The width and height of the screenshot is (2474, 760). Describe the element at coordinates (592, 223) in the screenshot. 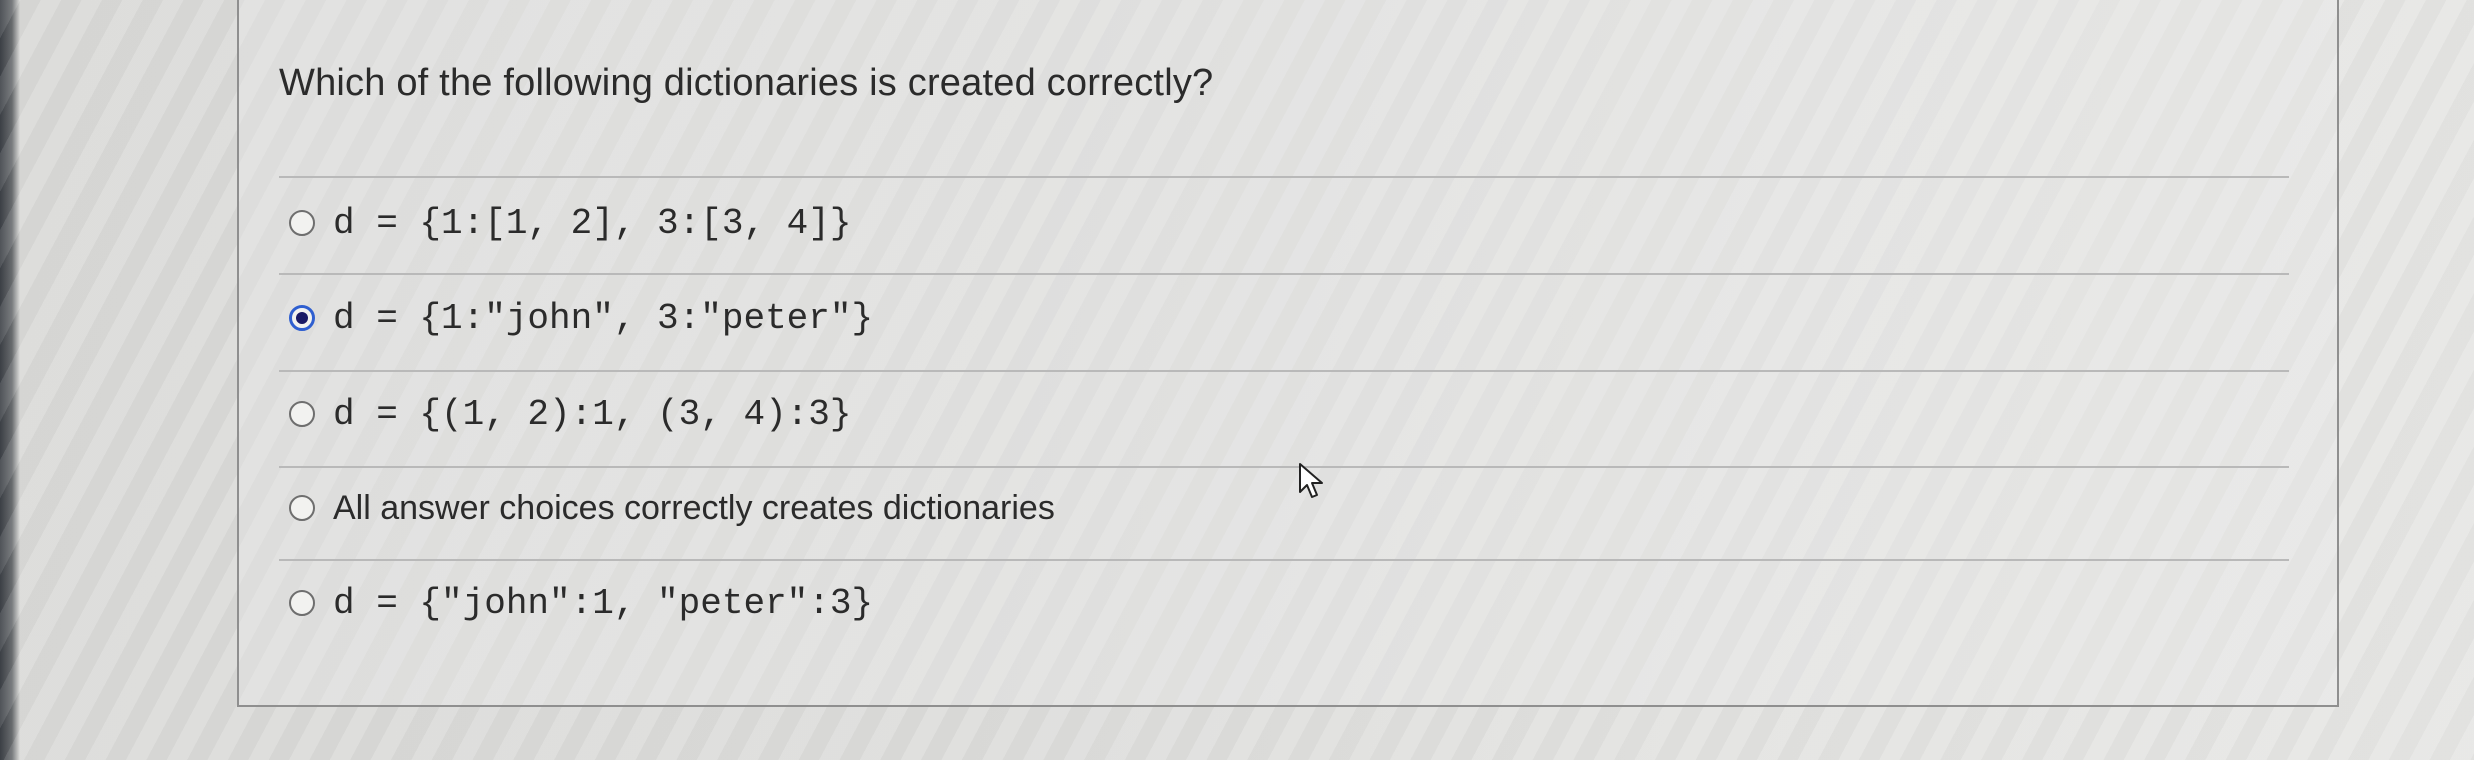

I see `answer-option-label: d = {1:[1, 2], 3:[3, 4]}` at that location.